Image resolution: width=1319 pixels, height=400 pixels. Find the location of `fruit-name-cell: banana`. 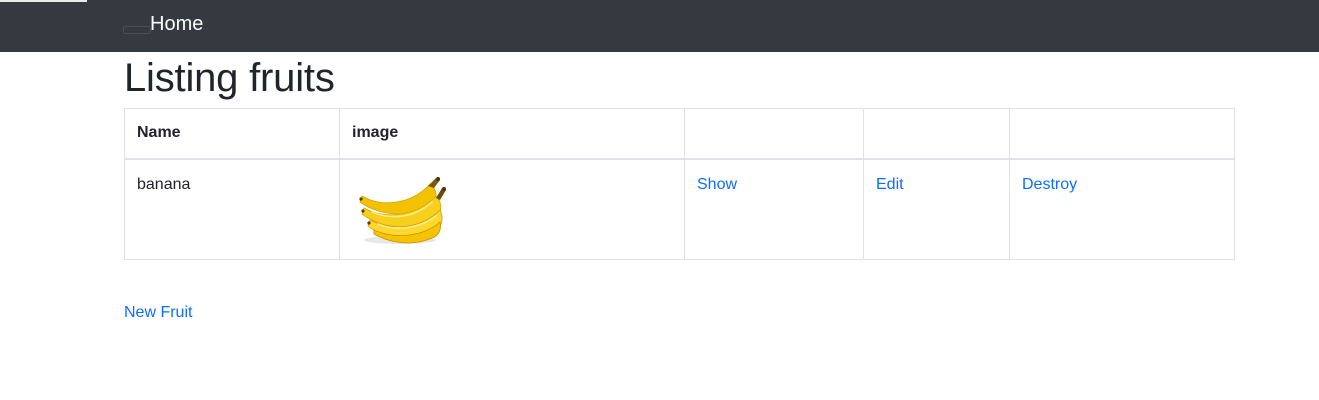

fruit-name-cell: banana is located at coordinates (232, 209).